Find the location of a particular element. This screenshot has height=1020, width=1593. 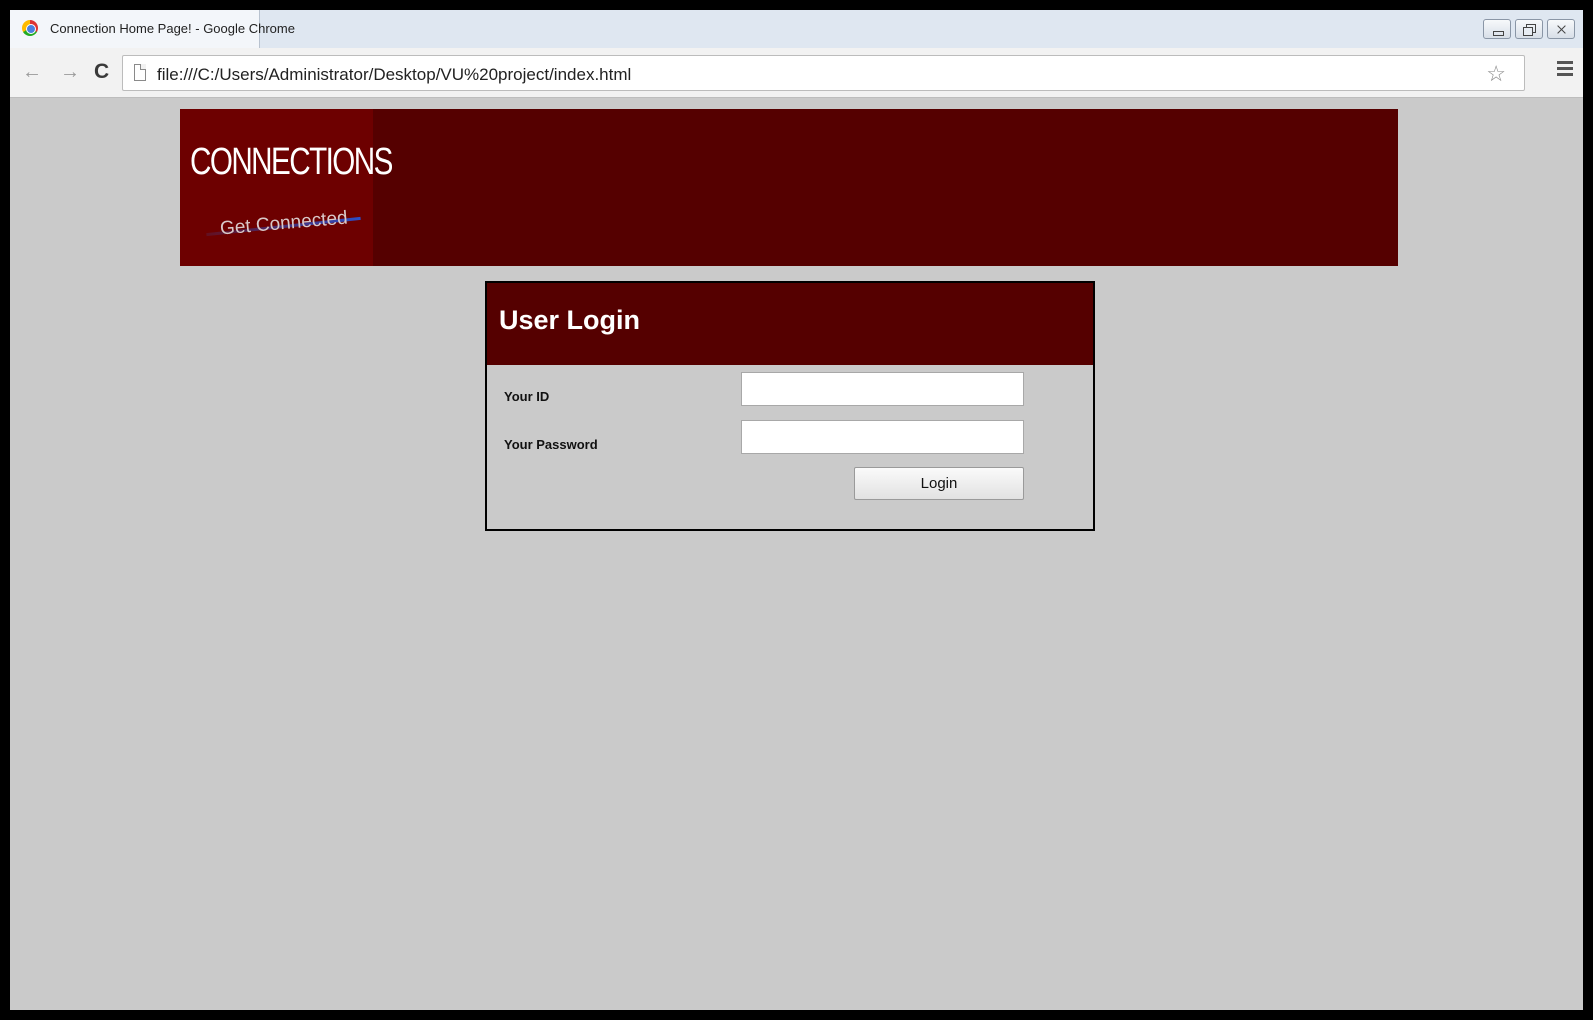

forward-arrow-icon: → is located at coordinates (70, 72).